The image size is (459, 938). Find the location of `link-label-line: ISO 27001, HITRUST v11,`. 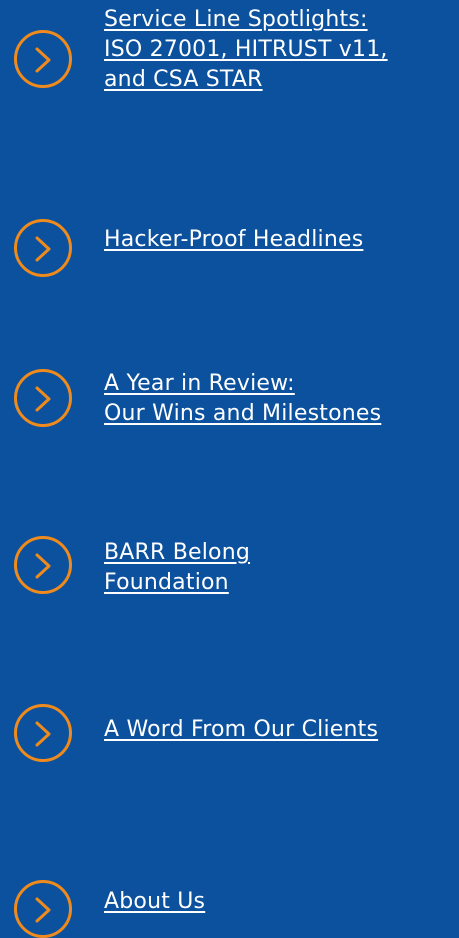

link-label-line: ISO 27001, HITRUST v11, is located at coordinates (246, 49).